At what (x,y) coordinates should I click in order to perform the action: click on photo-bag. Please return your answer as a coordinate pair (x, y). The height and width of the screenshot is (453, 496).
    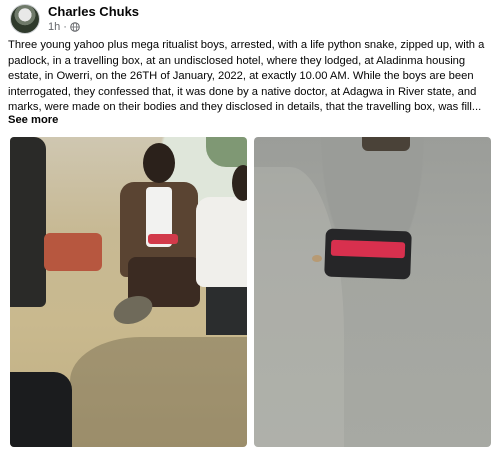
    Looking at the image, I should click on (41, 409).